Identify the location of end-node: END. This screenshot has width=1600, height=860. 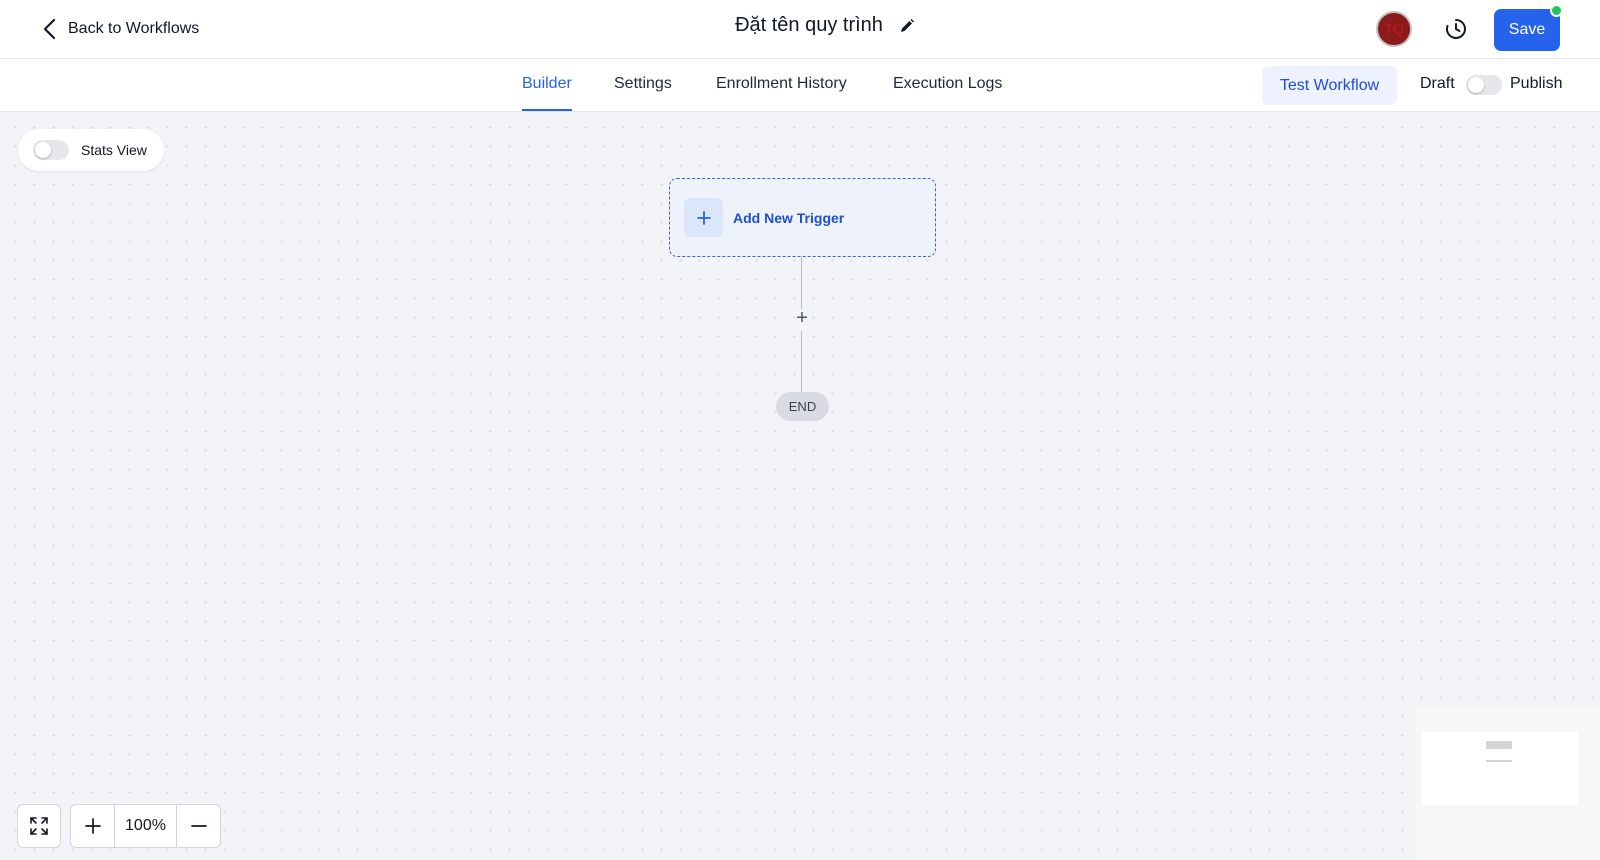
(802, 406).